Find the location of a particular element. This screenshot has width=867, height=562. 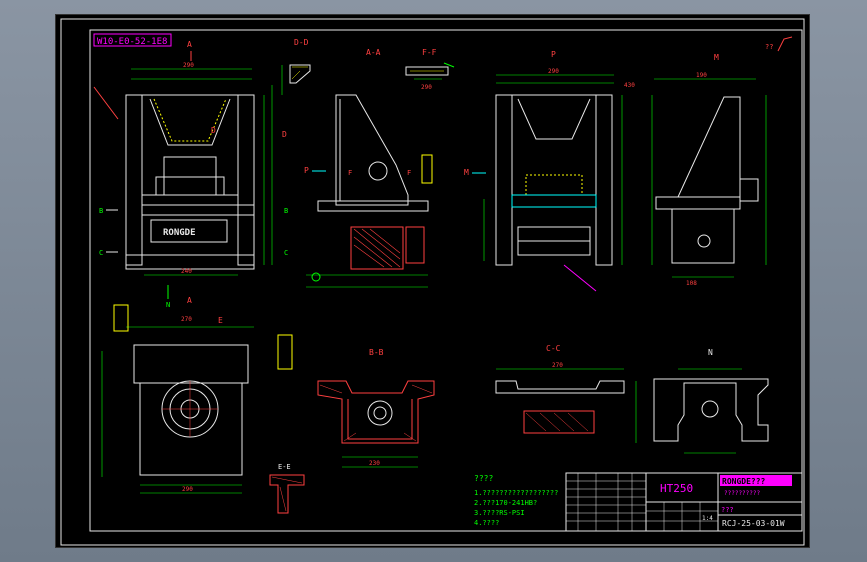

company-name: RONGDE??? is located at coordinates (744, 481).